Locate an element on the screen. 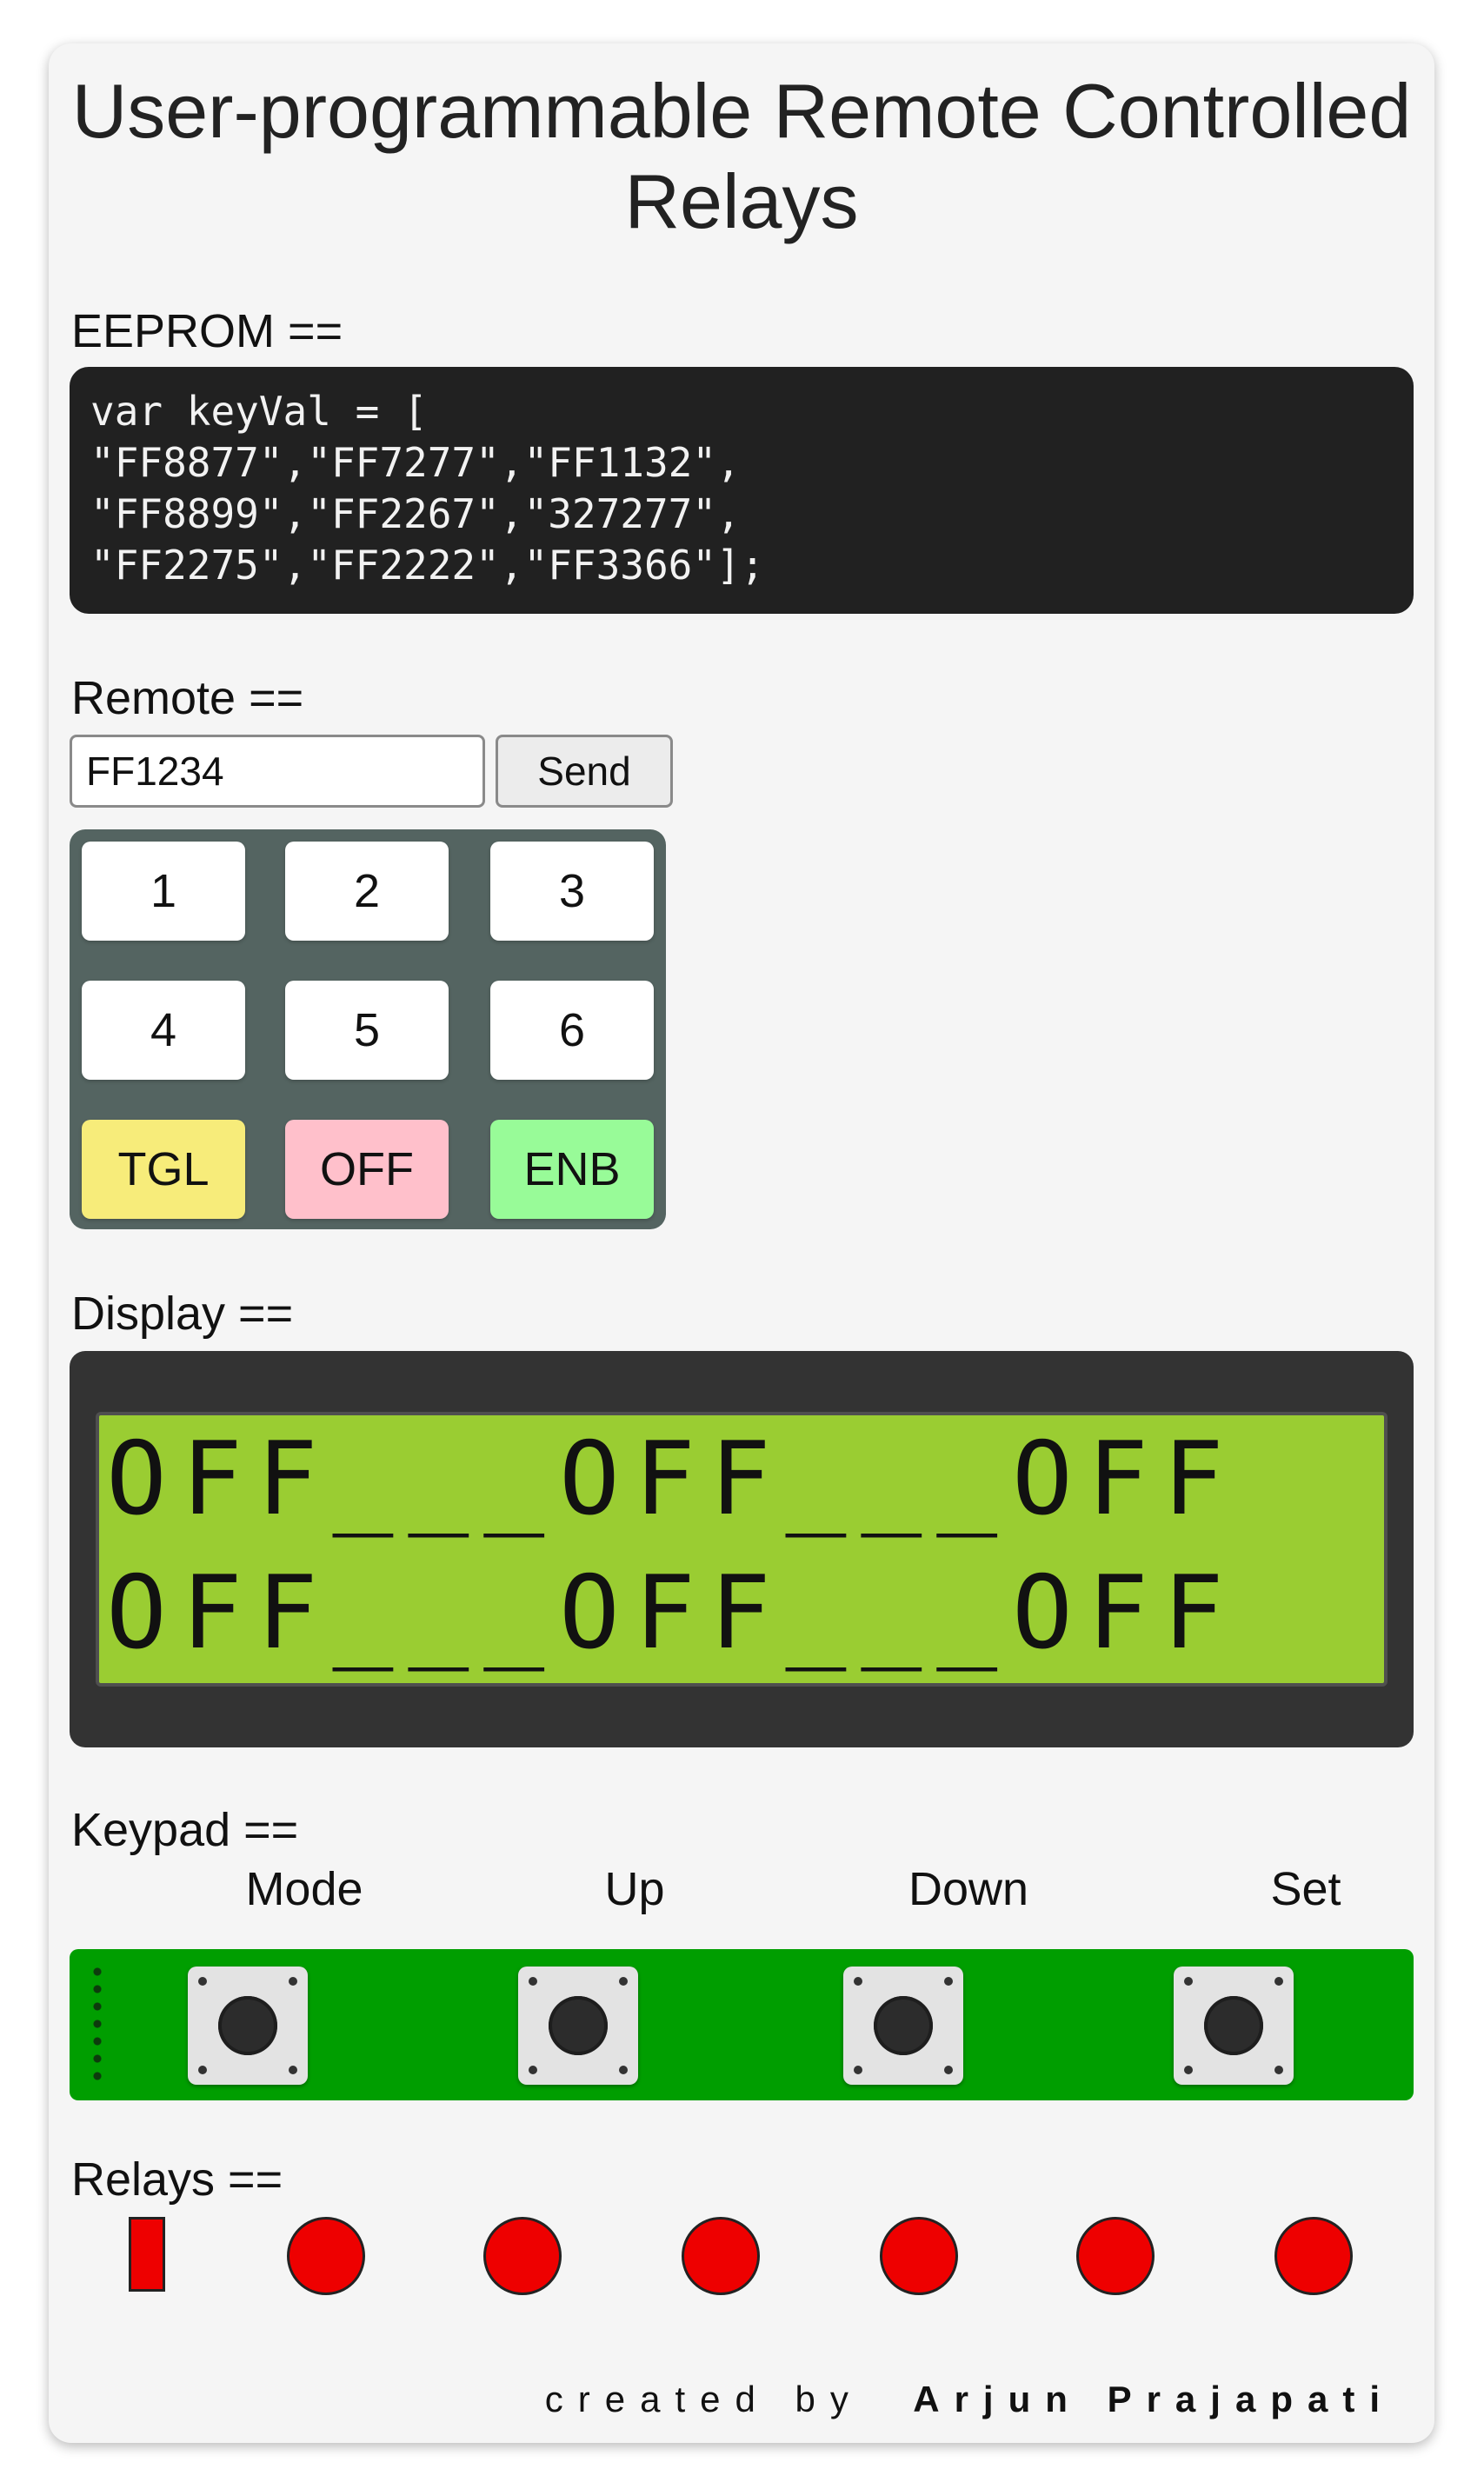 The height and width of the screenshot is (2489, 1484). set-button-label: Set is located at coordinates (1305, 1889).